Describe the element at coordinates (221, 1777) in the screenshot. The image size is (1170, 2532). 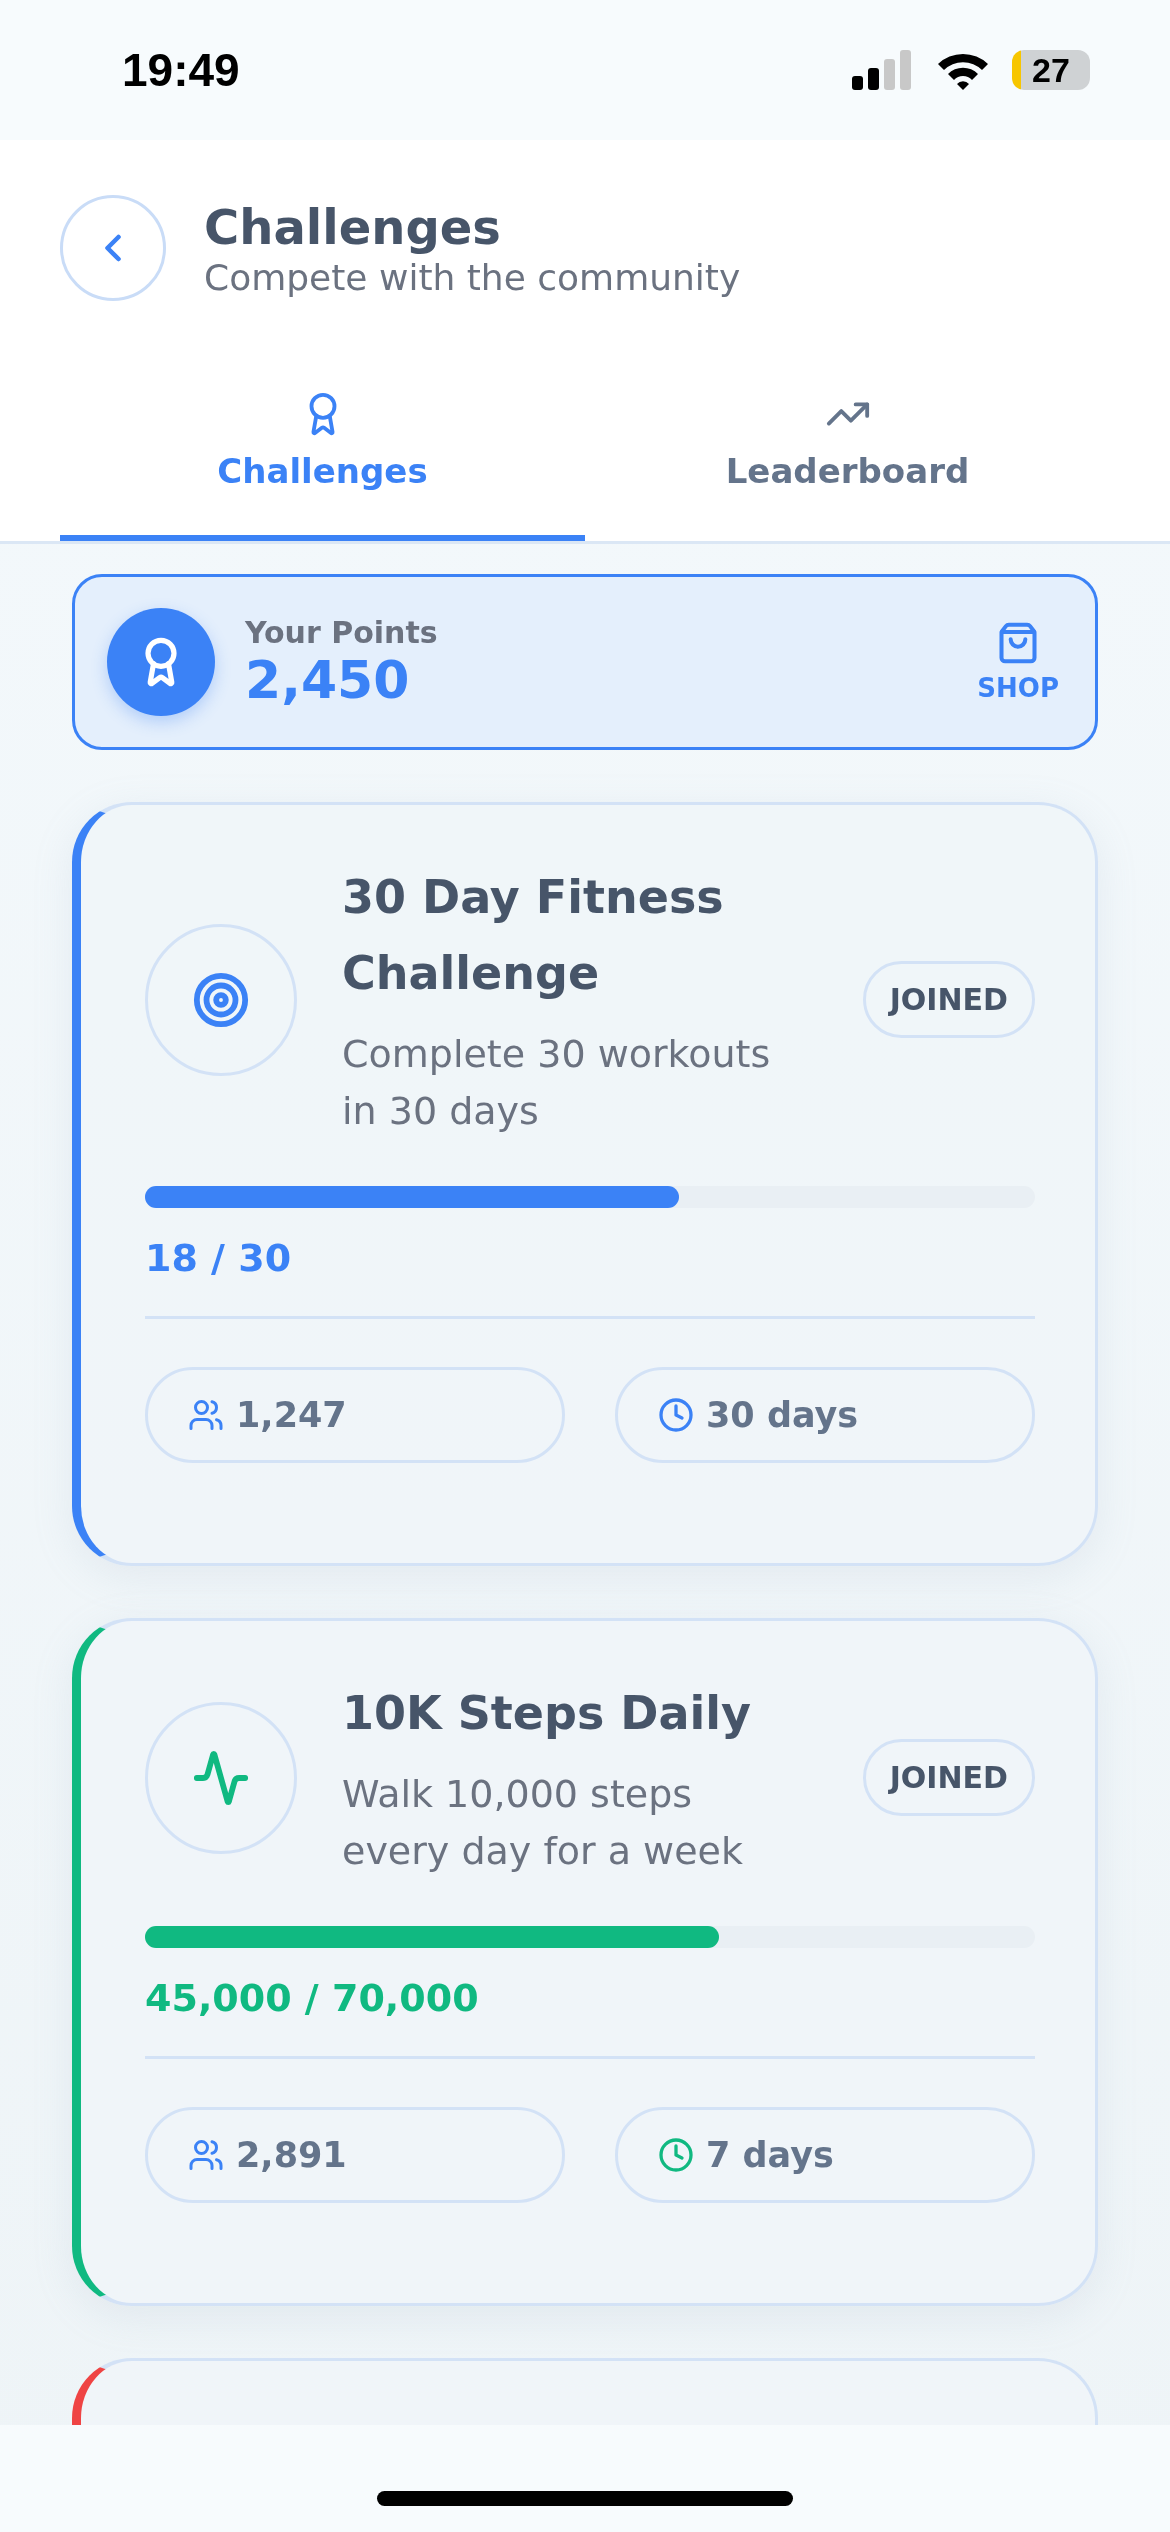
I see `pulse-icon` at that location.